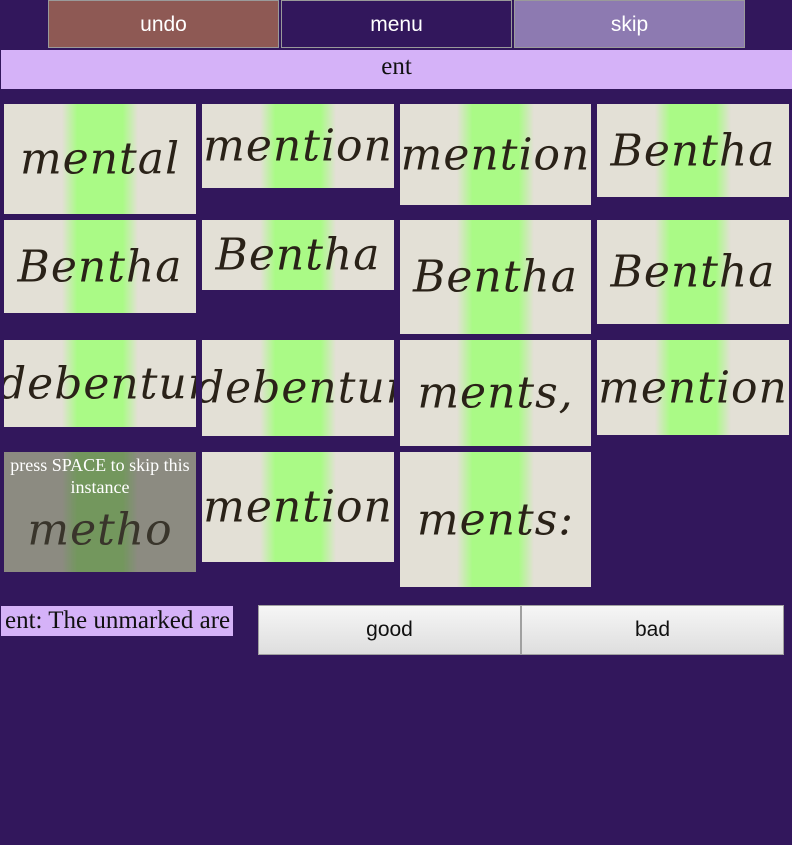 The width and height of the screenshot is (792, 845). I want to click on skip-hint-text: press SPACE to skip this instance, so click(100, 476).